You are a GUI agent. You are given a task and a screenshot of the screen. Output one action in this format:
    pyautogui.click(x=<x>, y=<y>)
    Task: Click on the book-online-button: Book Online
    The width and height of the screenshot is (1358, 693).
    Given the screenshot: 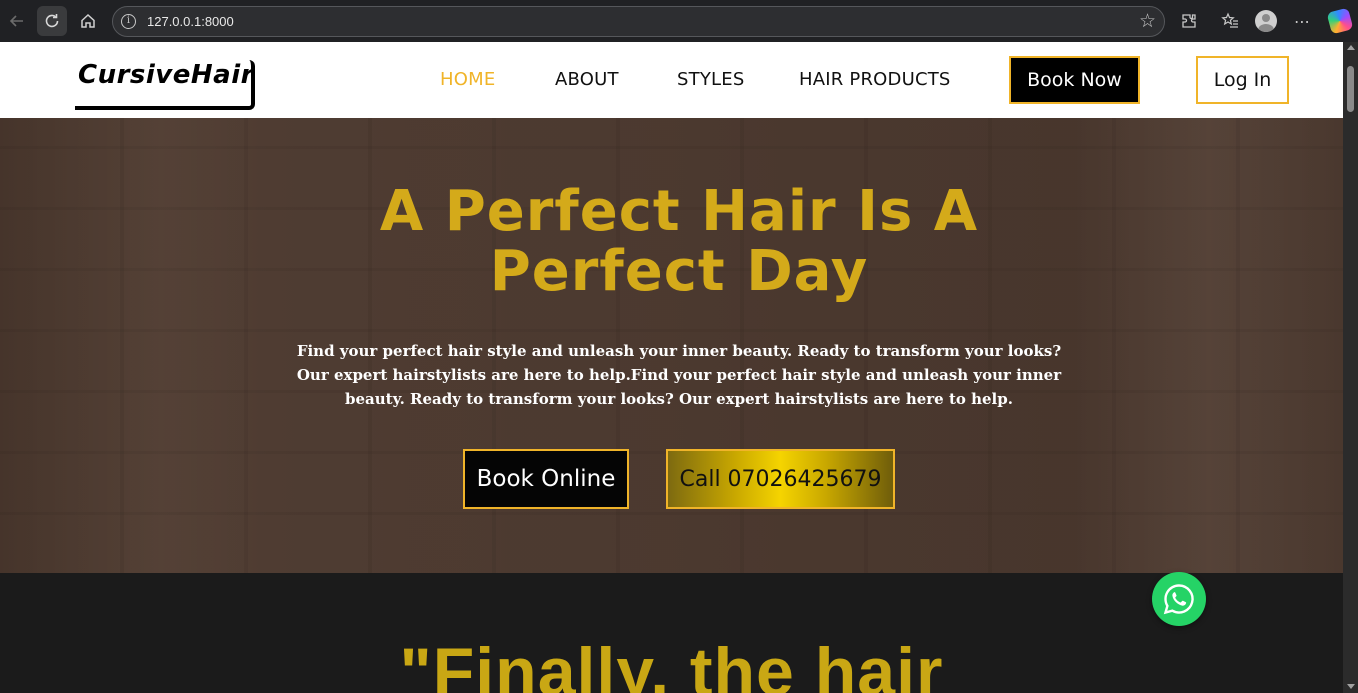 What is the action you would take?
    pyautogui.click(x=546, y=479)
    